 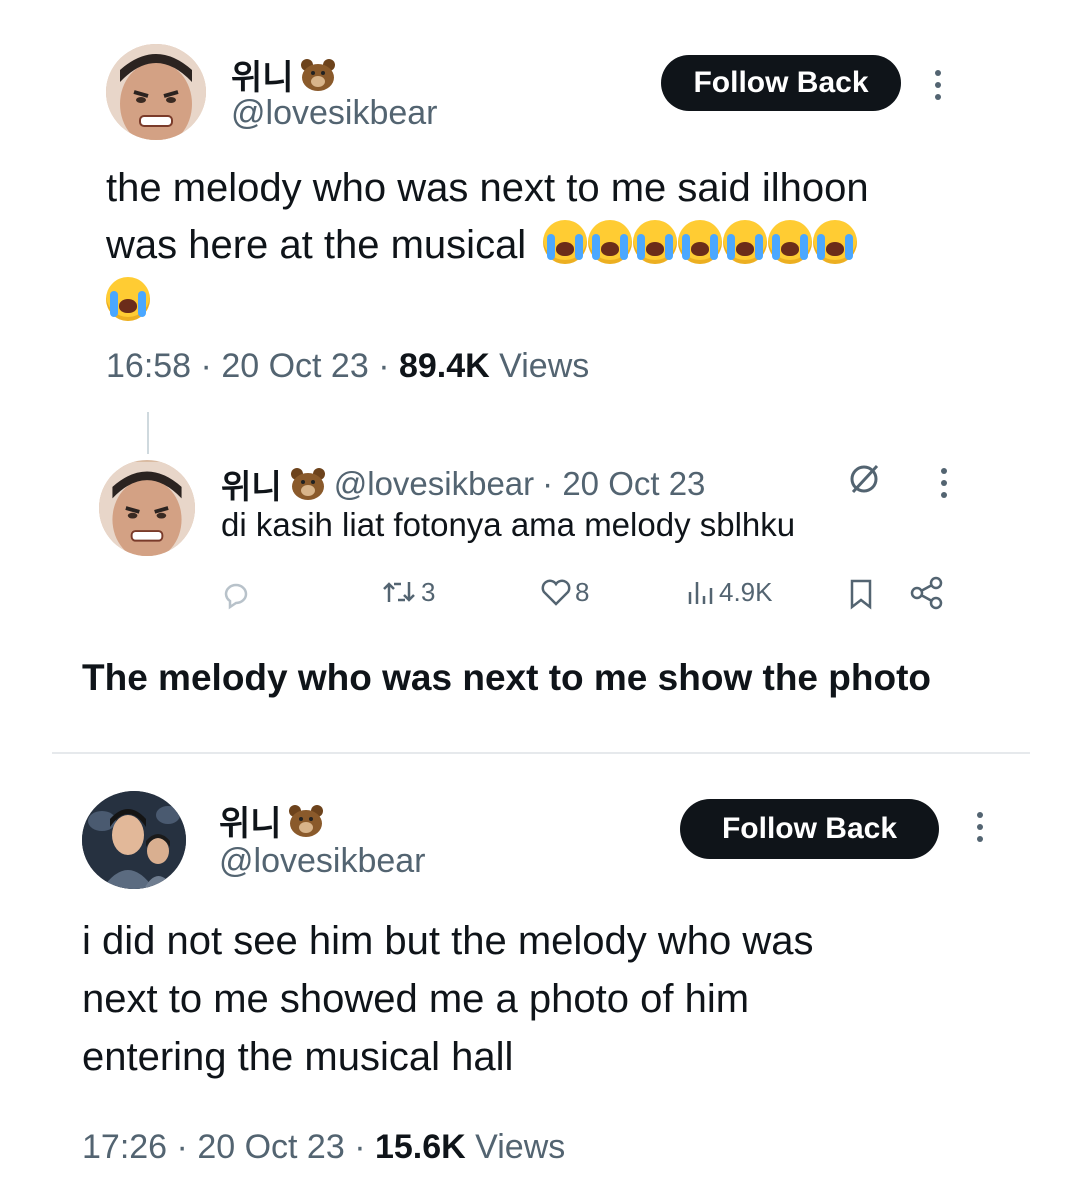 What do you see at coordinates (927, 593) in the screenshot?
I see `share-icon` at bounding box center [927, 593].